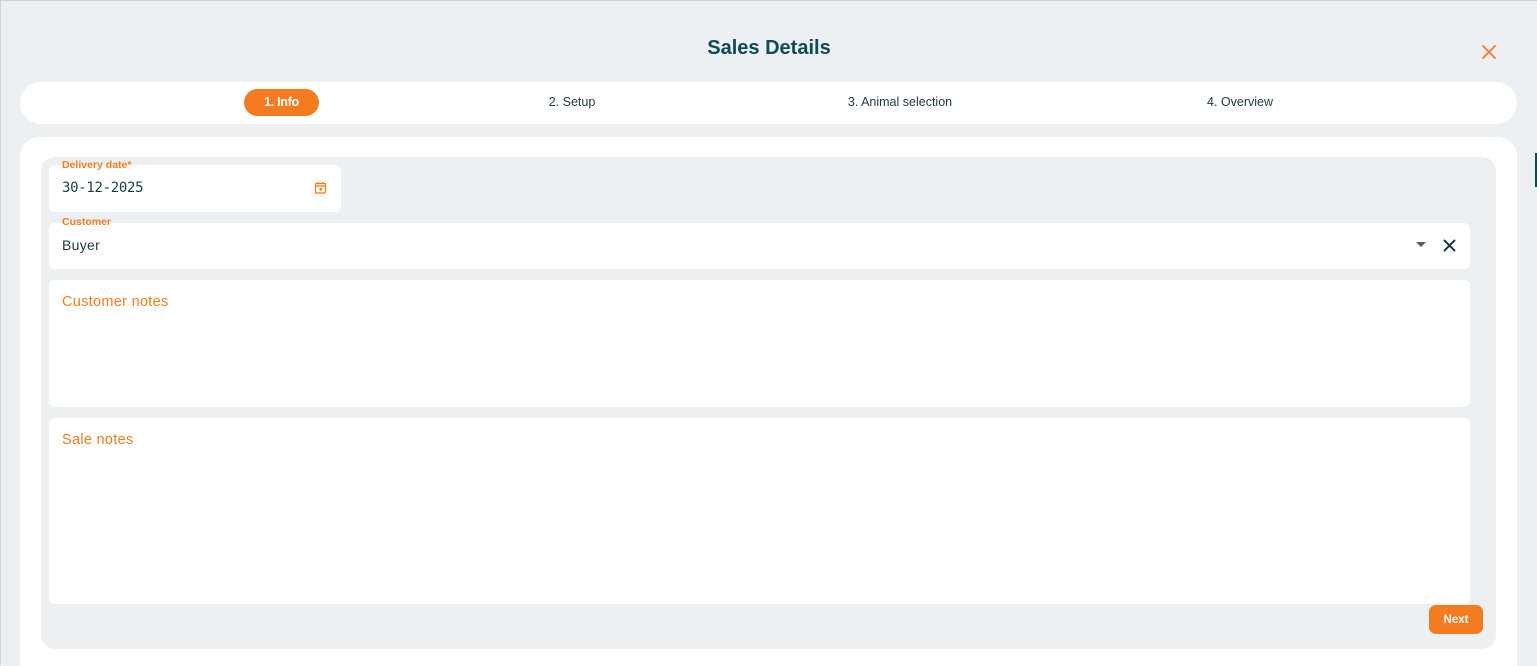 Image resolution: width=1537 pixels, height=666 pixels. I want to click on dialog-title: Sales Details, so click(769, 48).